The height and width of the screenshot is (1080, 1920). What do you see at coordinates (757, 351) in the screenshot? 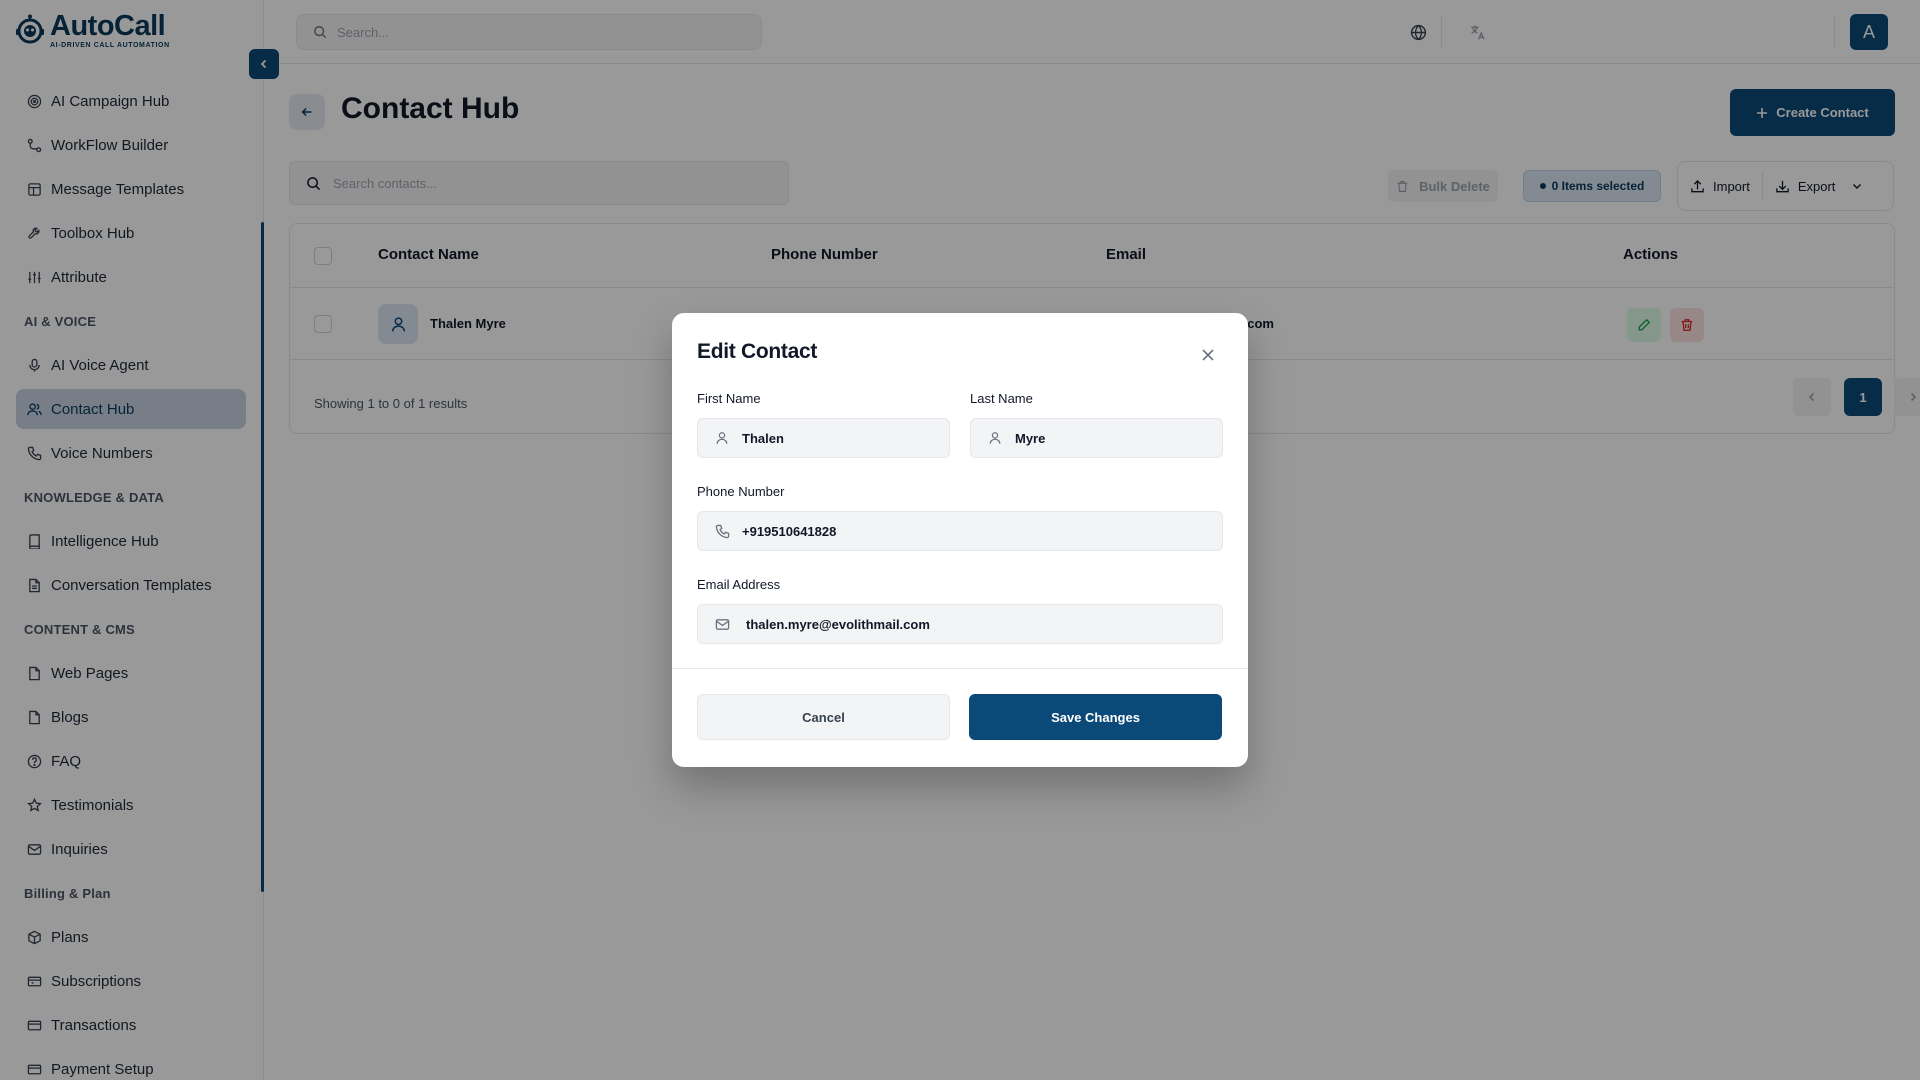
I see `dialog-title: Edit Contact` at bounding box center [757, 351].